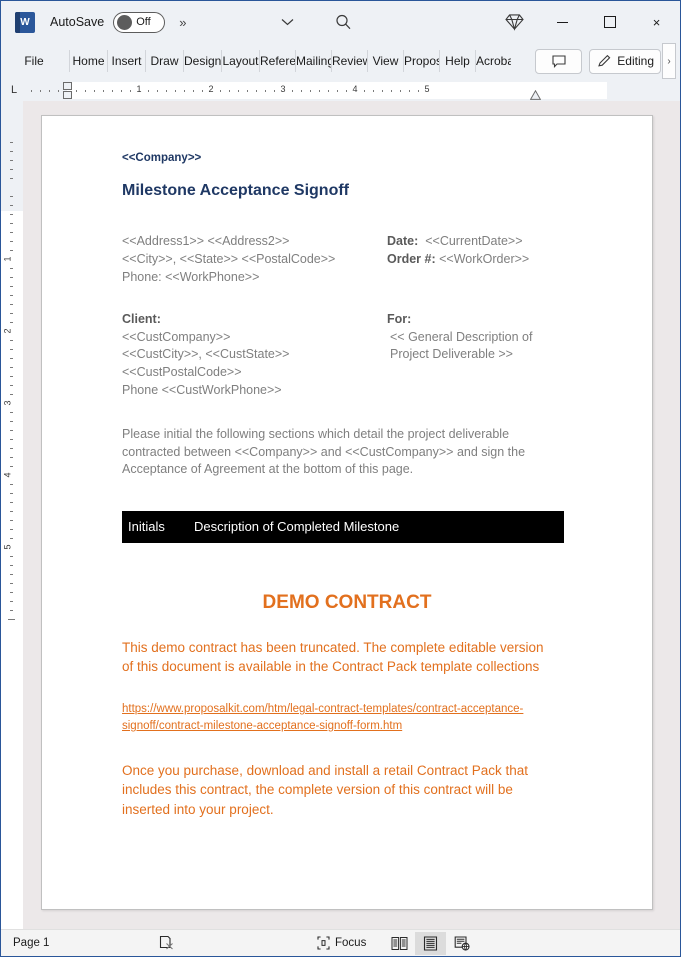  Describe the element at coordinates (67, 94) in the screenshot. I see `left-indent-marker` at that location.